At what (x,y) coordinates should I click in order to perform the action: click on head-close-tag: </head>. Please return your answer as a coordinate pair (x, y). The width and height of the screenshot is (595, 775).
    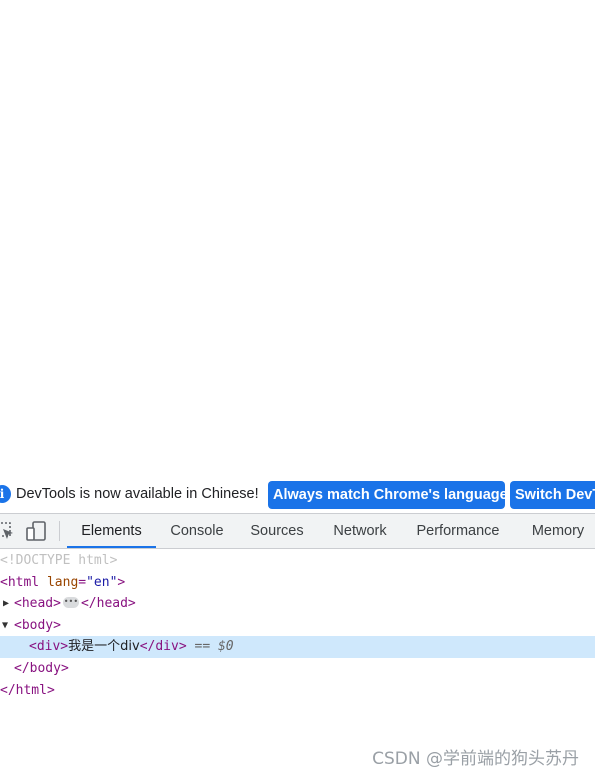
    Looking at the image, I should click on (108, 604).